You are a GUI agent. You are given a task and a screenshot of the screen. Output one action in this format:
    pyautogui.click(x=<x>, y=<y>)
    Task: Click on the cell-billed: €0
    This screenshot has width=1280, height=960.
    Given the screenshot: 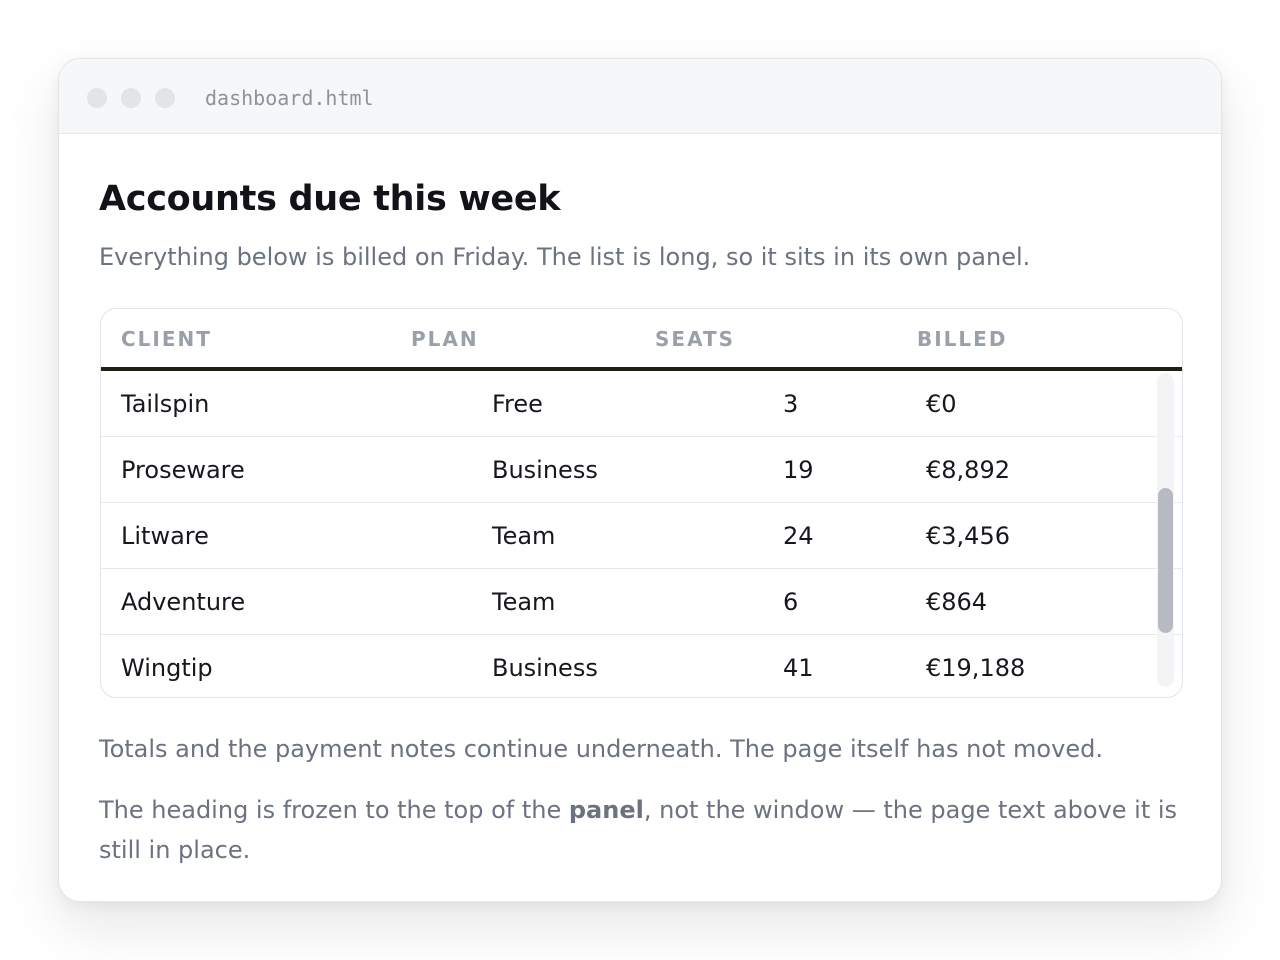 What is the action you would take?
    pyautogui.click(x=941, y=404)
    